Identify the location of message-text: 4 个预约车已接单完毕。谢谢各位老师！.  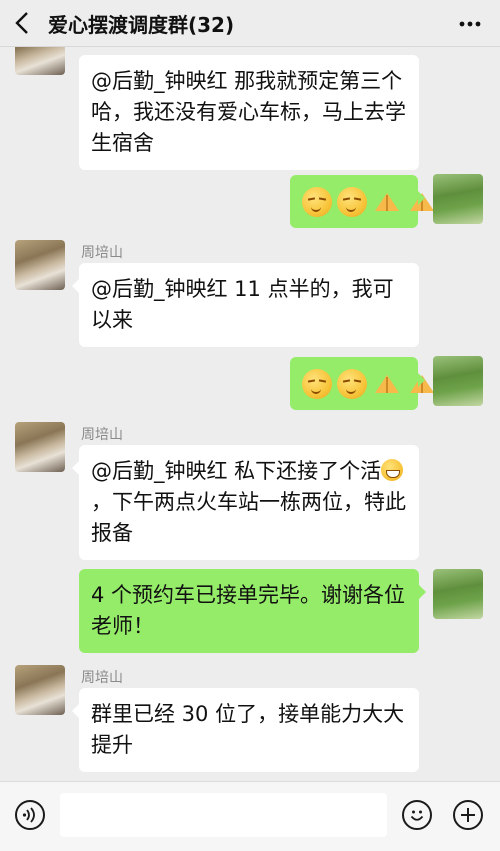
(248, 610).